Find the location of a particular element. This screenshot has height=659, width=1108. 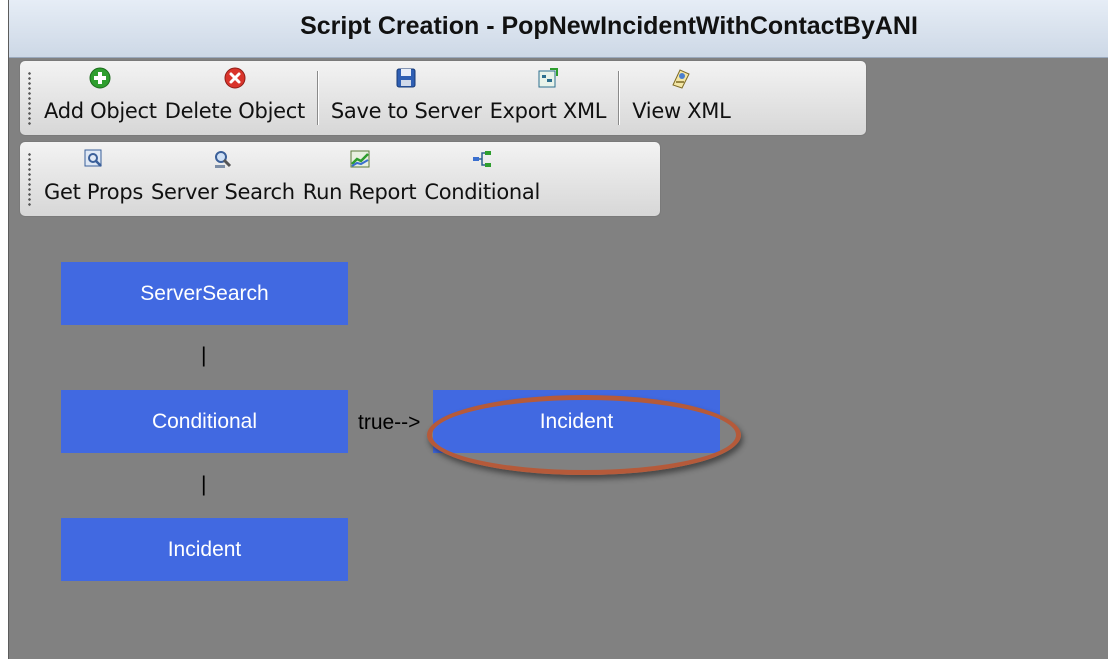

flow-node-conditional: Conditional is located at coordinates (204, 421).